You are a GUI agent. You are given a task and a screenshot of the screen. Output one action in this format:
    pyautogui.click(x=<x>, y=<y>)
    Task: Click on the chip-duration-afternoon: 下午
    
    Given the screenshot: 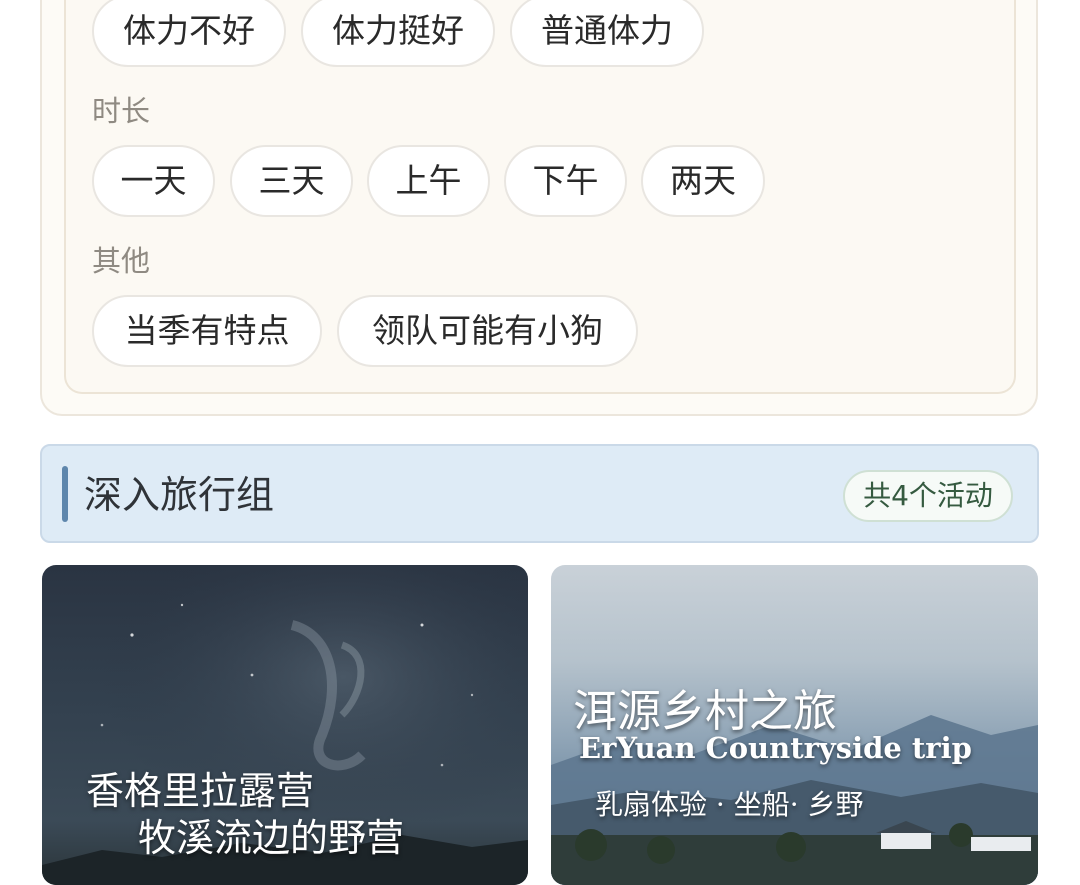 What is the action you would take?
    pyautogui.click(x=565, y=181)
    